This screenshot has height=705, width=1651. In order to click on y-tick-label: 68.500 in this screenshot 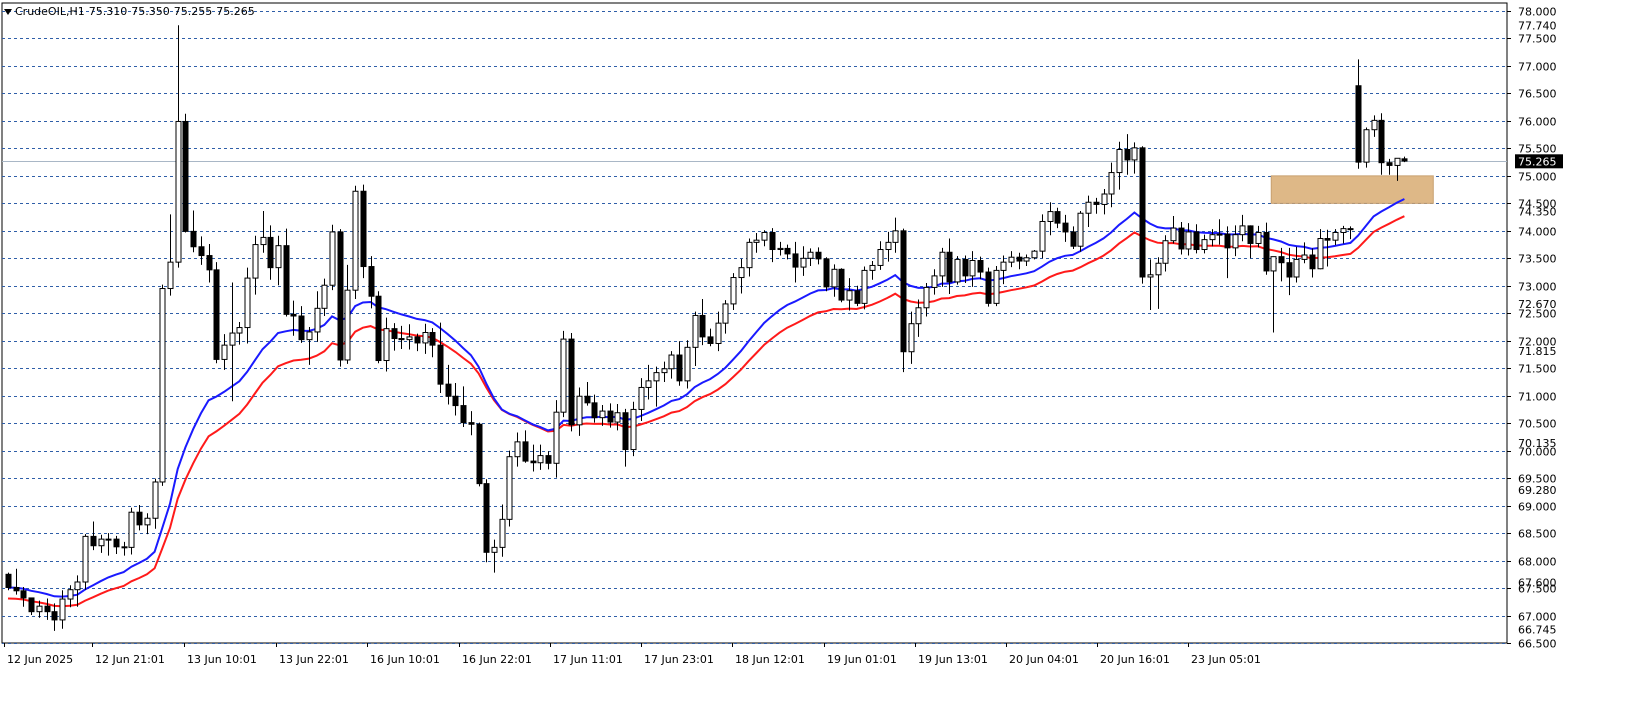, I will do `click(1537, 534)`.